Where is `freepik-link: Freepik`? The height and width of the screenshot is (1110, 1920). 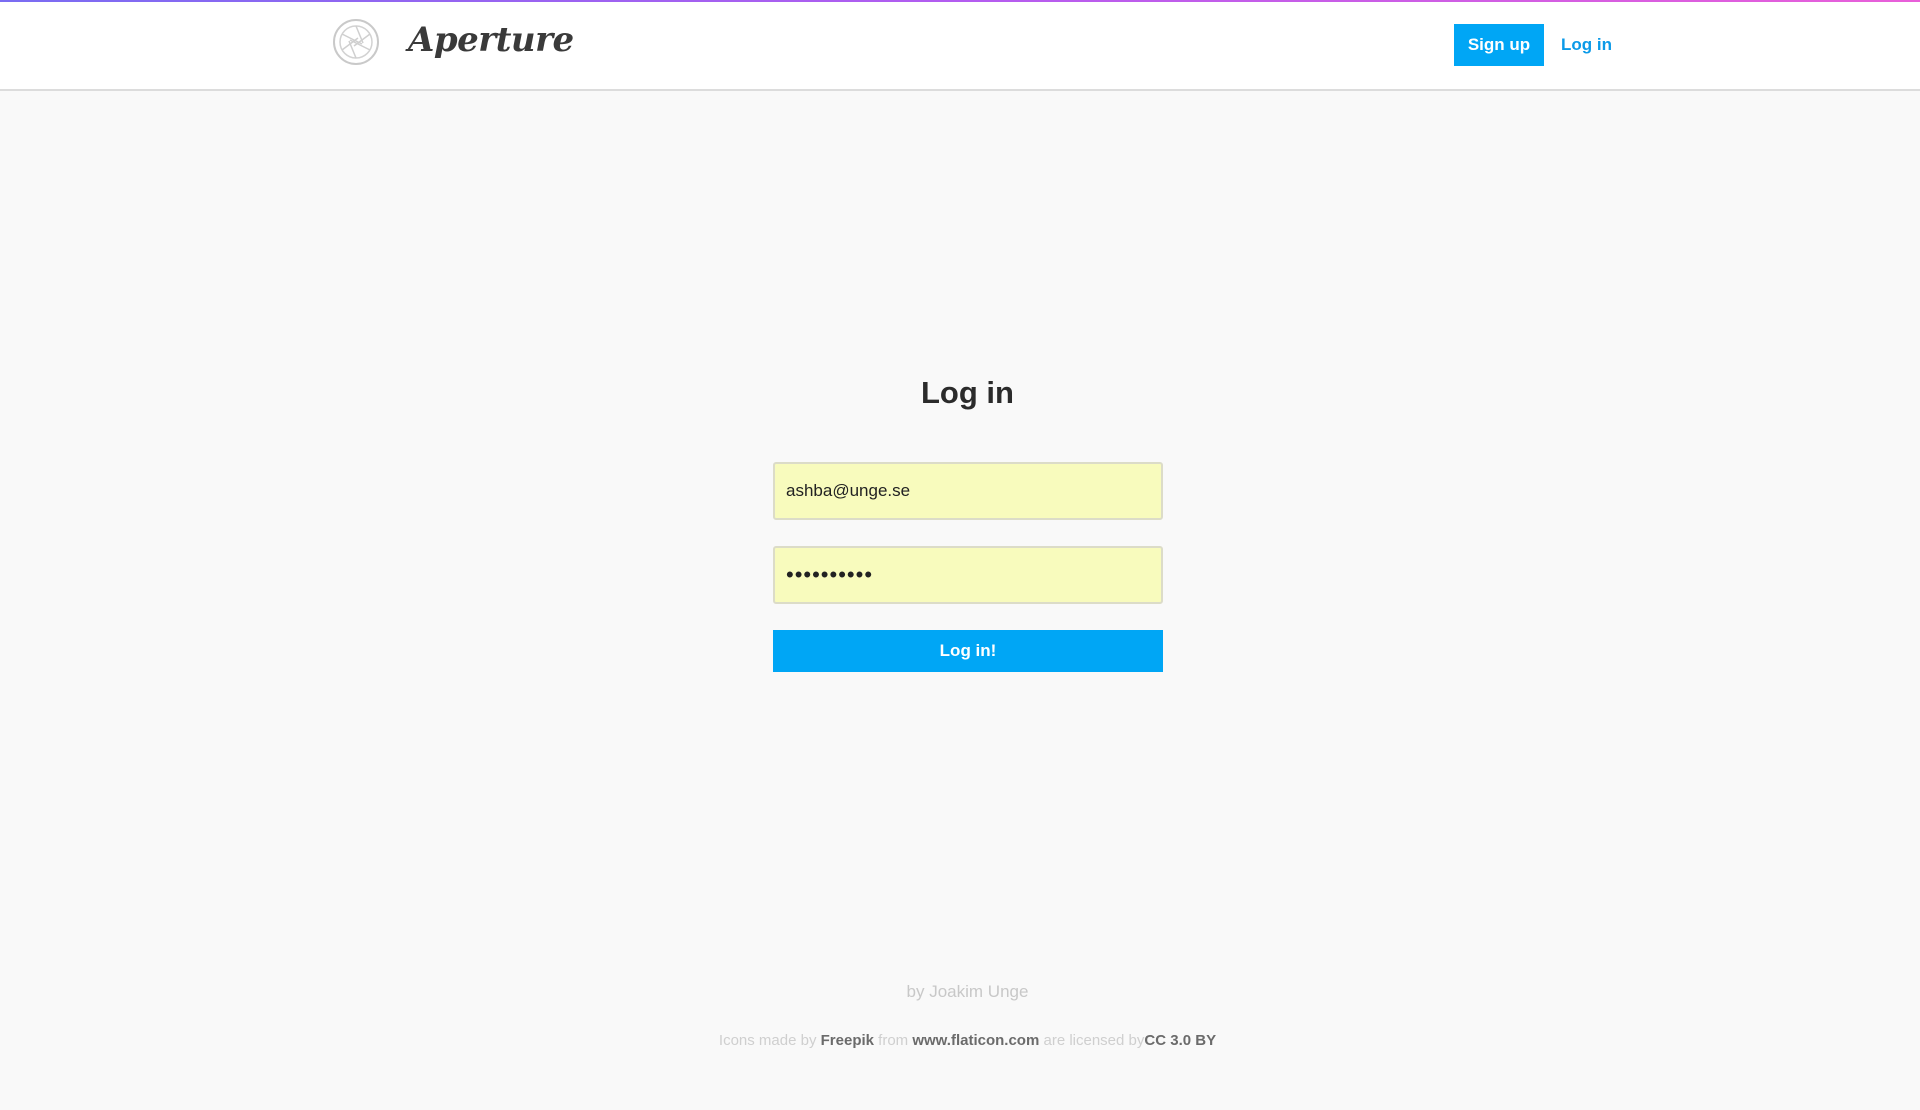 freepik-link: Freepik is located at coordinates (847, 1040).